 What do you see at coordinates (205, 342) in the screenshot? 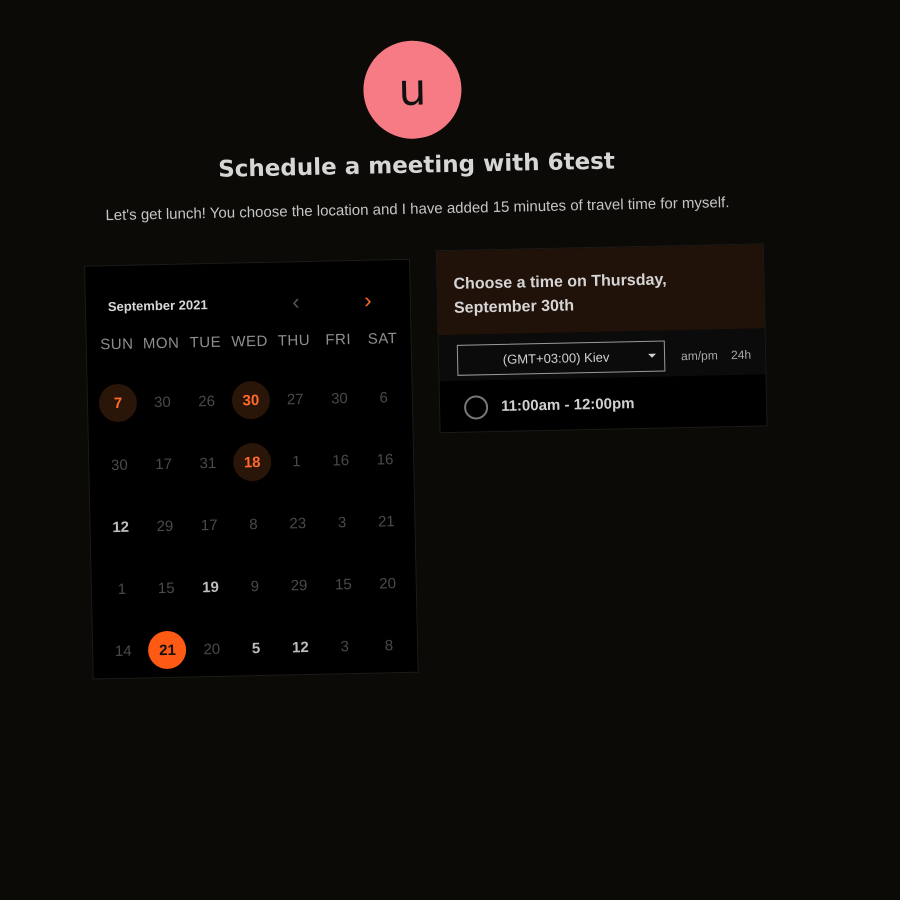
I see `weekday-label: TUE` at bounding box center [205, 342].